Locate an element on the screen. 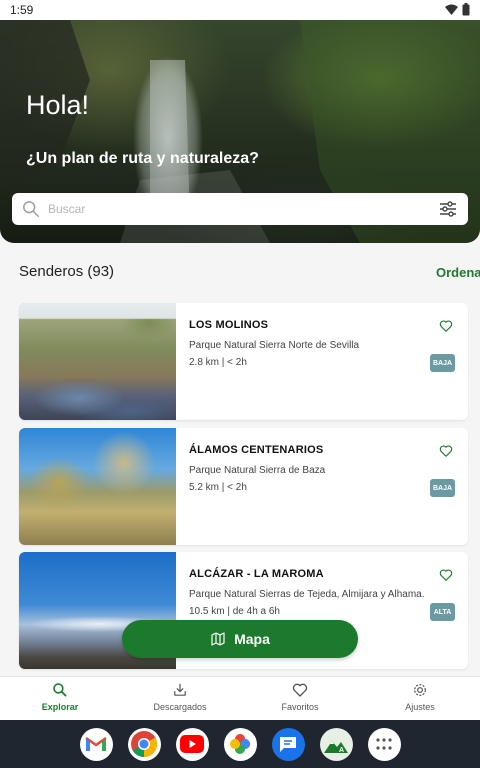 The image size is (480, 768). status-time: 1:59 is located at coordinates (22, 10).